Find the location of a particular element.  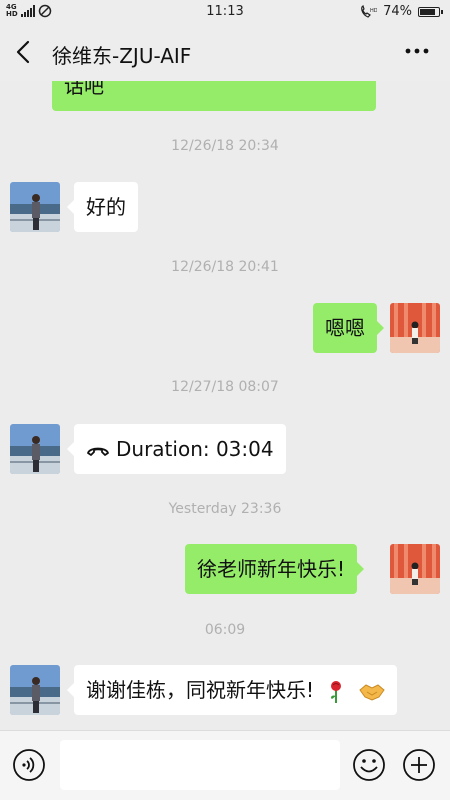

battery-fill is located at coordinates (427, 11).